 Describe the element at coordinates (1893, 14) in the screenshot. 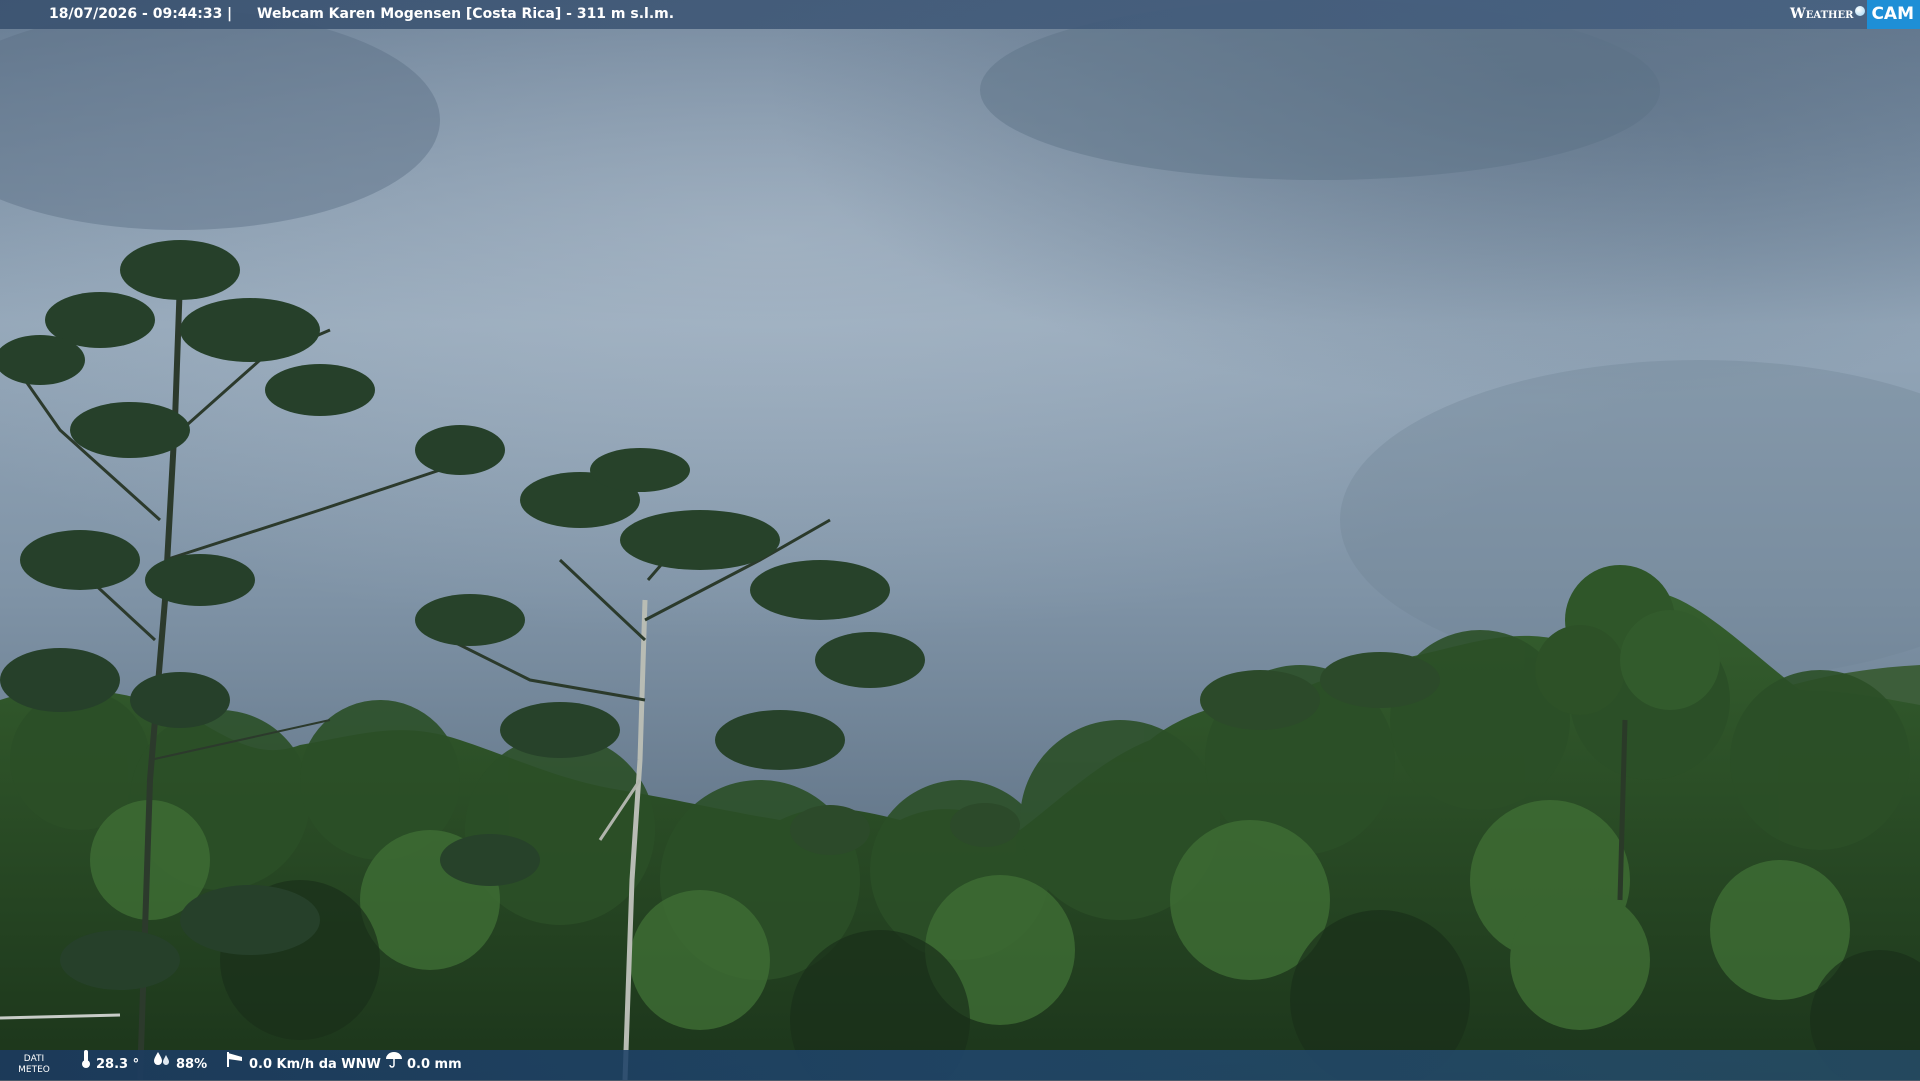

I see `logo-cam-text: CAM` at that location.